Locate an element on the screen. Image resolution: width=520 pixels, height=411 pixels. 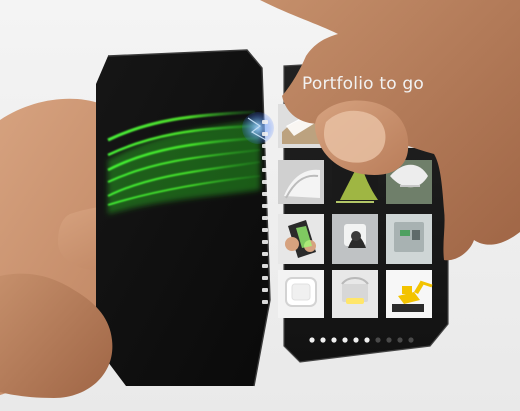
blue-spark is located at coordinates (258, 128).